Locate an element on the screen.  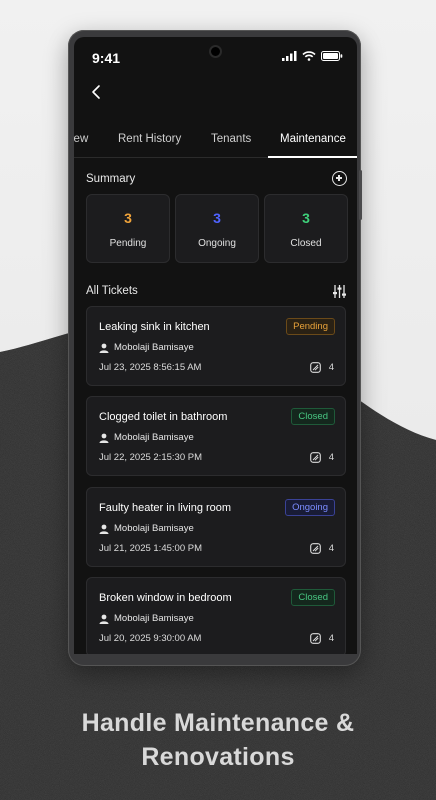
pending-count: 3 is located at coordinates (128, 218).